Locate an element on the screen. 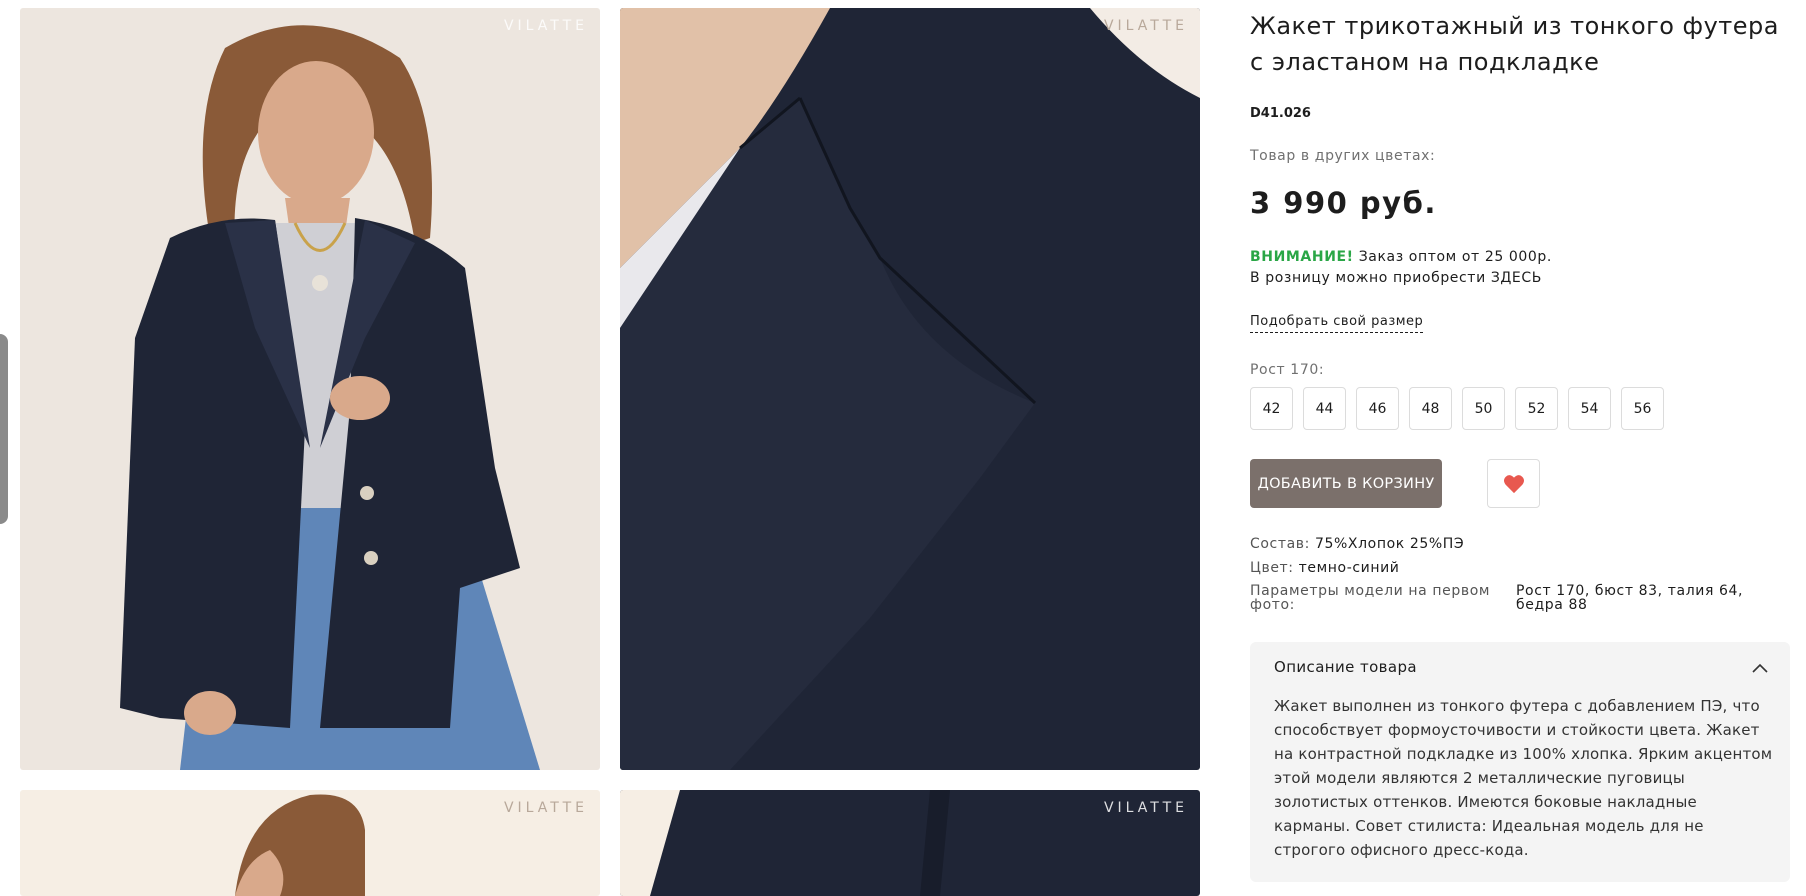 Image resolution: width=1806 pixels, height=896 pixels. model-params-value: Рост 170, бюст 83, талия 64, бедра 88 is located at coordinates (1630, 598).